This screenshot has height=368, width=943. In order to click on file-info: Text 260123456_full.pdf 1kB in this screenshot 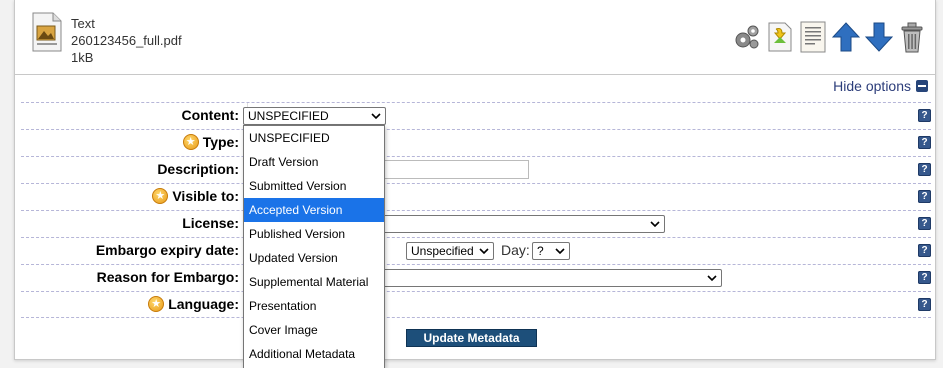, I will do `click(126, 40)`.